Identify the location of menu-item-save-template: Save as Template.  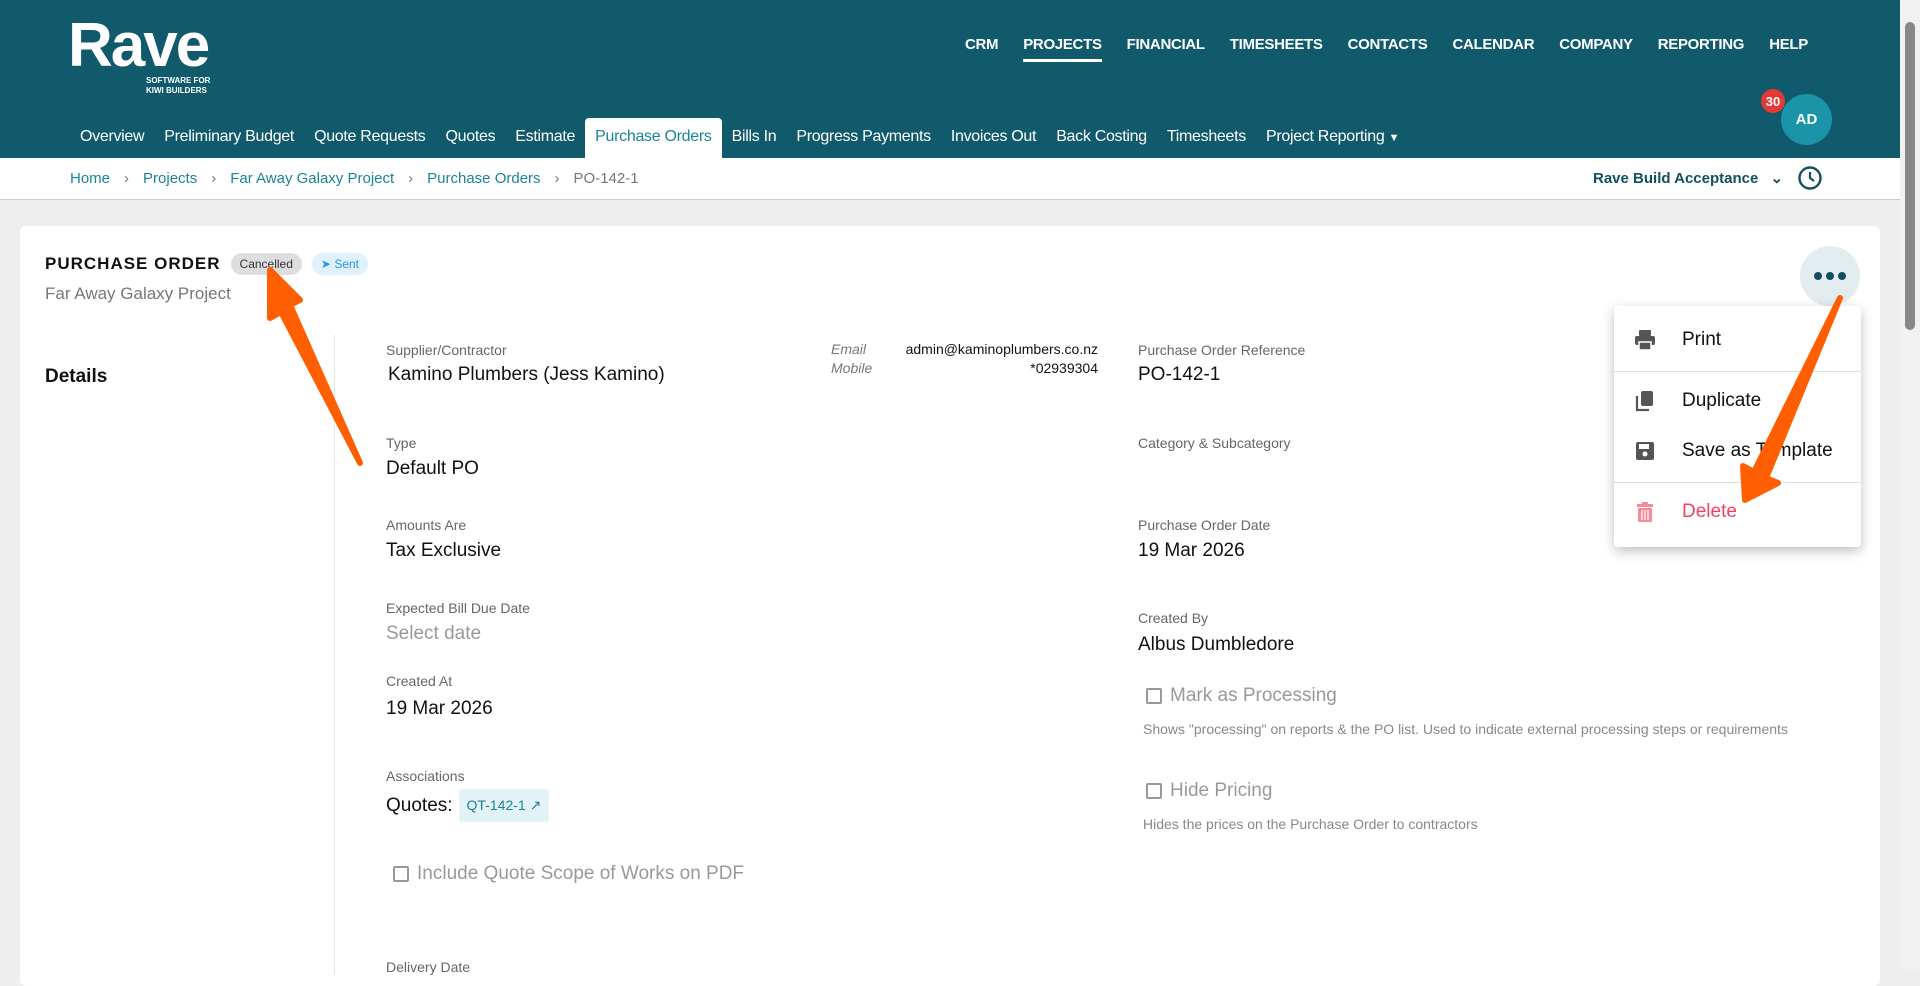
(1737, 451).